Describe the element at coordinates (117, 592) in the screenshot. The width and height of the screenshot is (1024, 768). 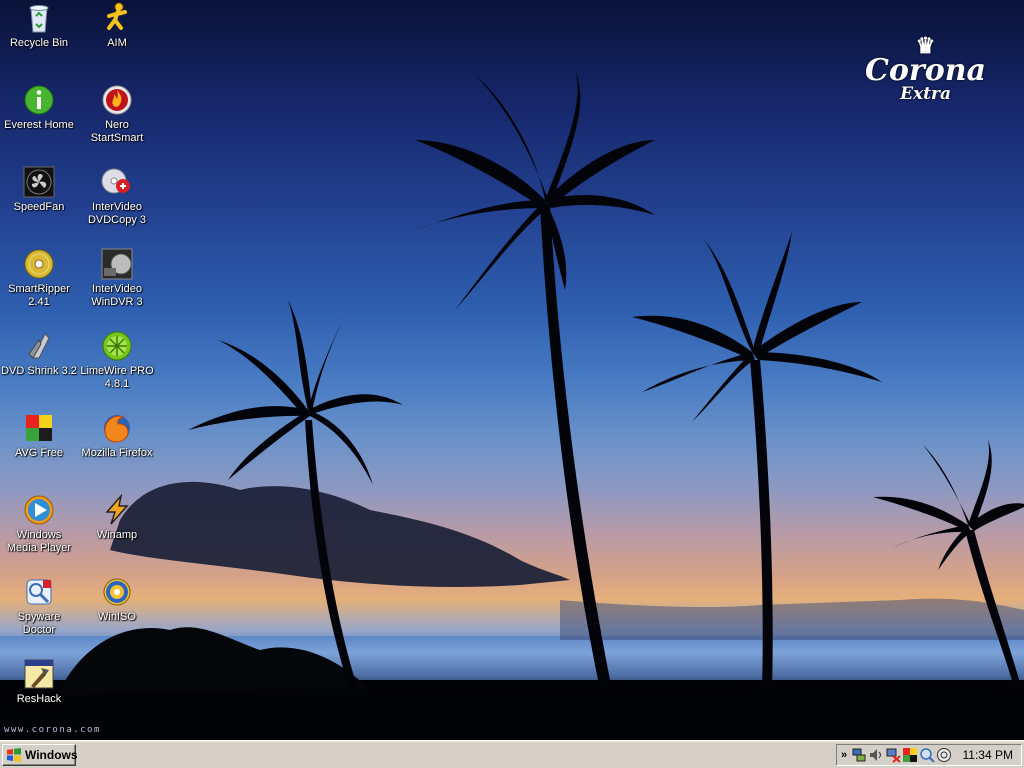
I see `winiso-icon` at that location.